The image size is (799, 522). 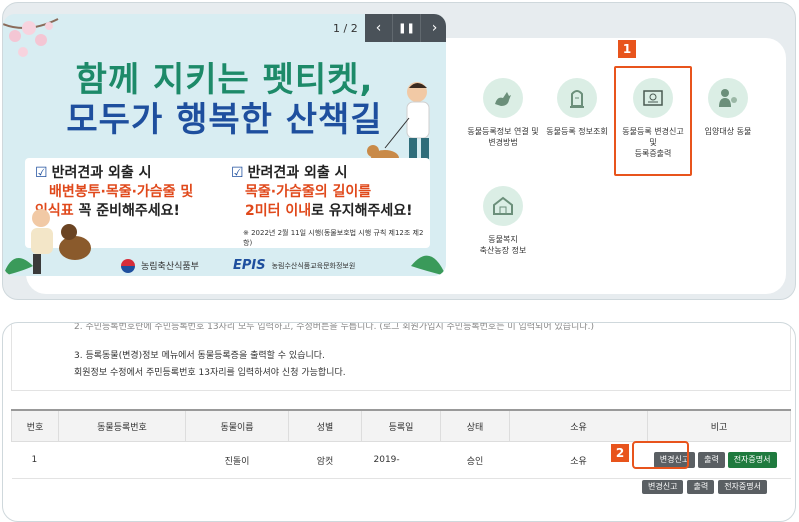 What do you see at coordinates (620, 453) in the screenshot?
I see `step-badge-2: 2` at bounding box center [620, 453].